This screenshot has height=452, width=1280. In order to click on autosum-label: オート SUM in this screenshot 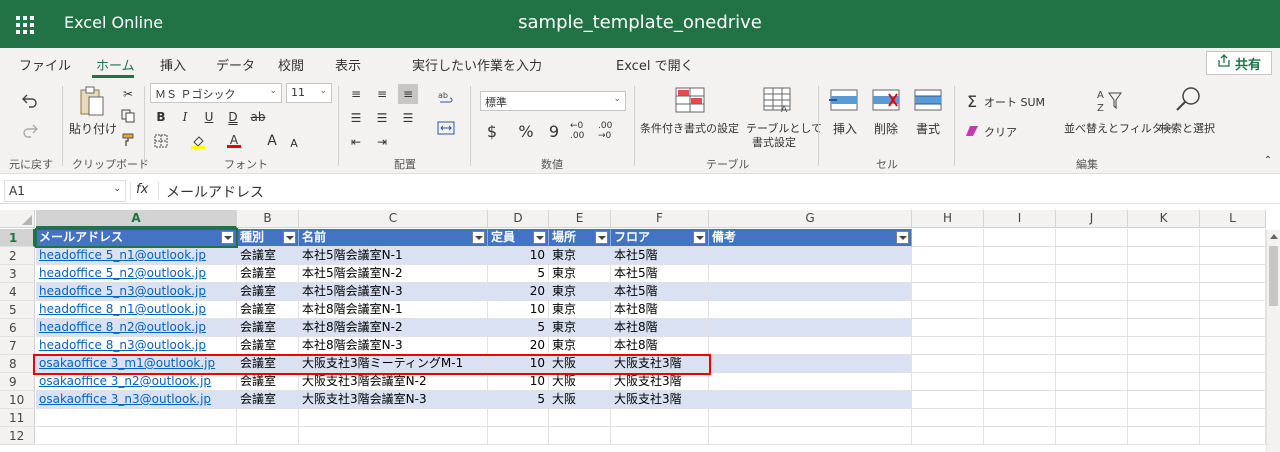, I will do `click(1014, 102)`.